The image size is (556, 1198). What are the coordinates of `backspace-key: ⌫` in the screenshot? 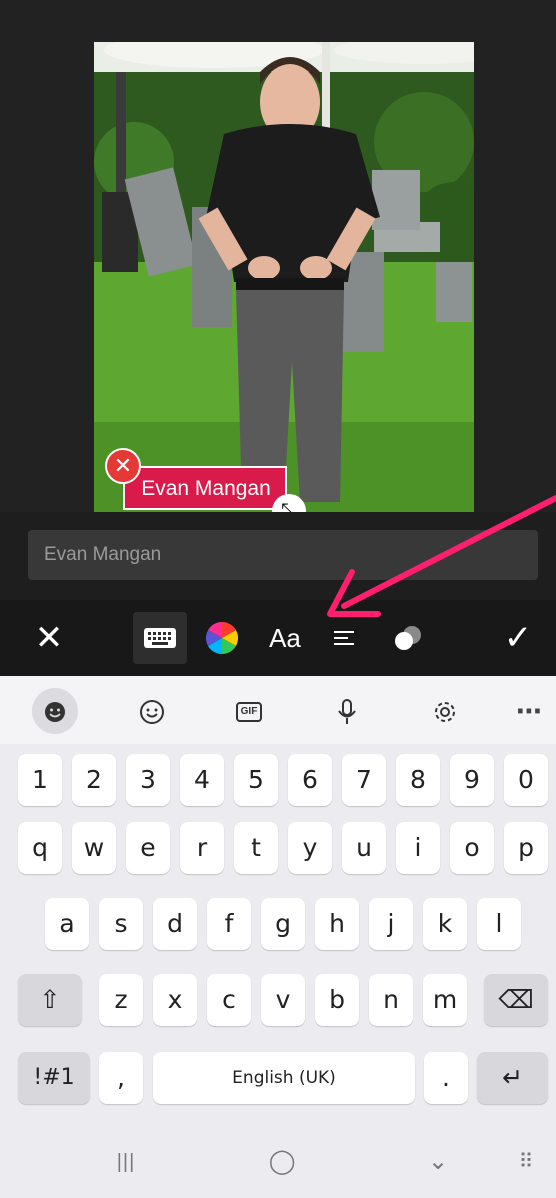 It's located at (516, 1000).